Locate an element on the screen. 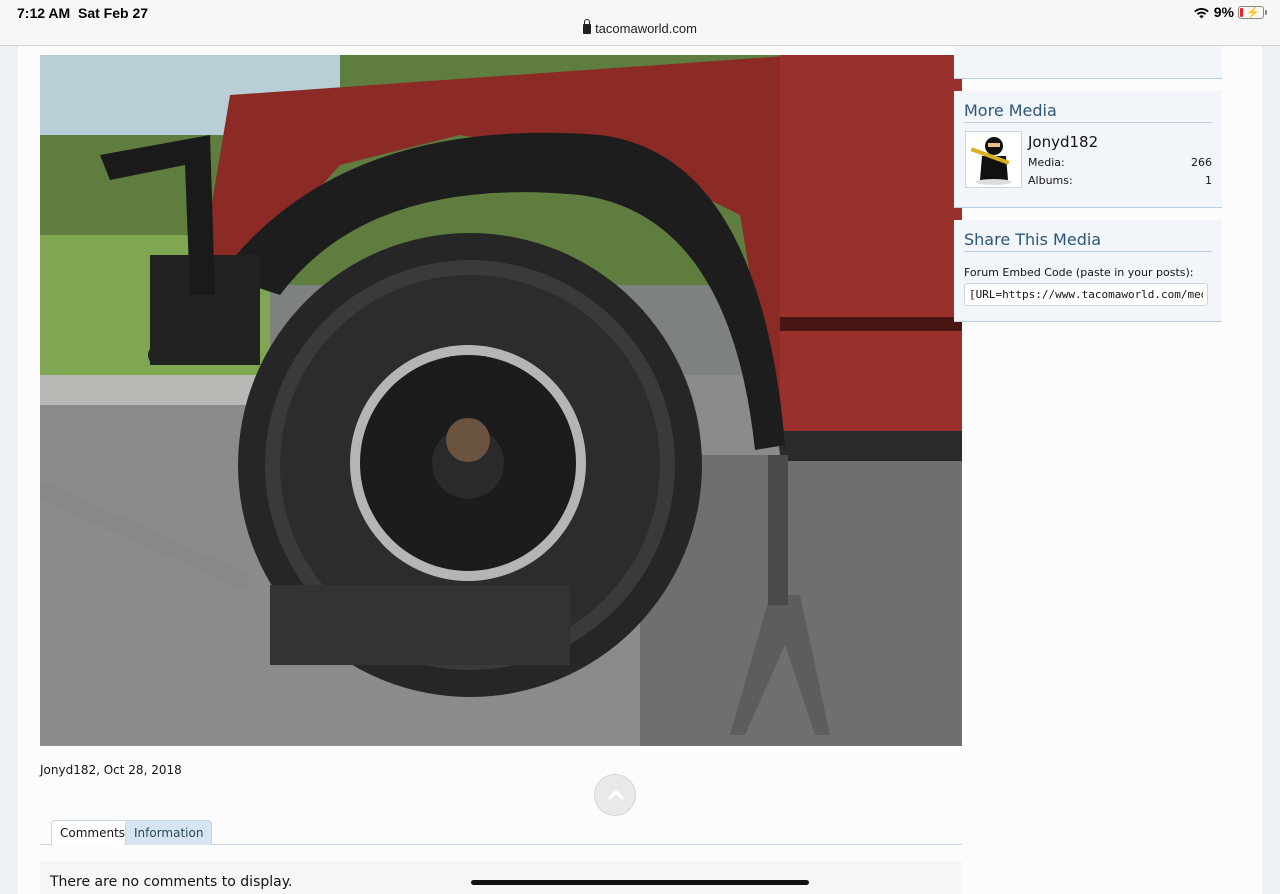 This screenshot has height=894, width=1280. charging-bolt-icon: ⚡ is located at coordinates (1253, 12).